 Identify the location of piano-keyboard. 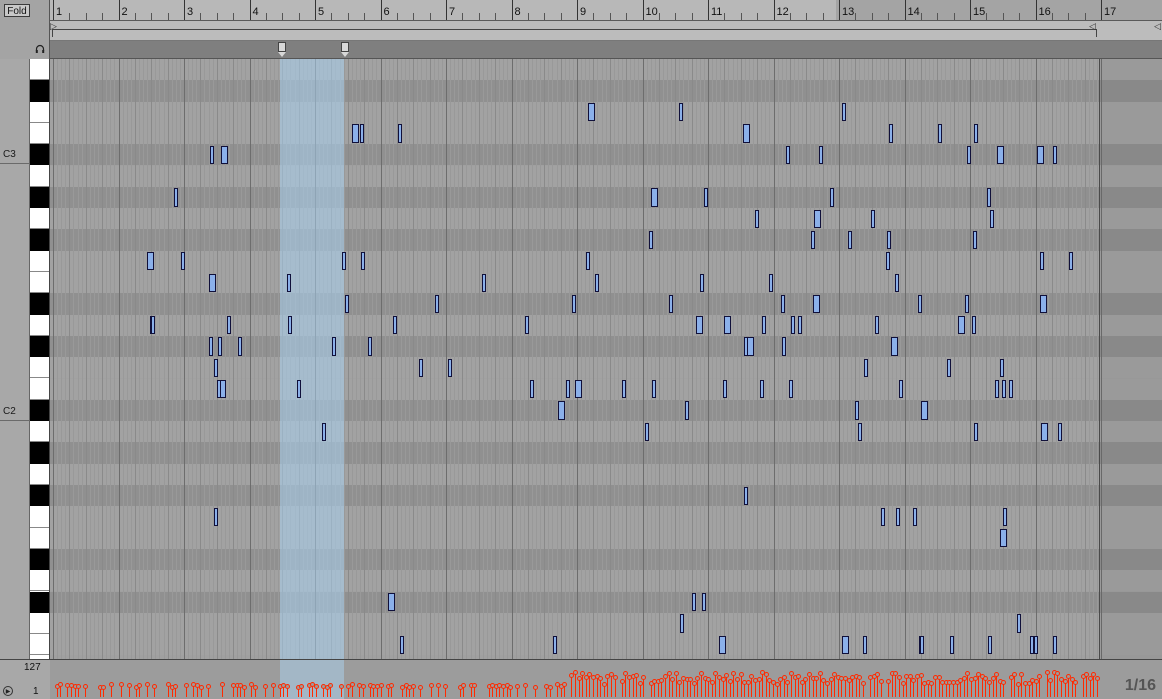
(40, 359).